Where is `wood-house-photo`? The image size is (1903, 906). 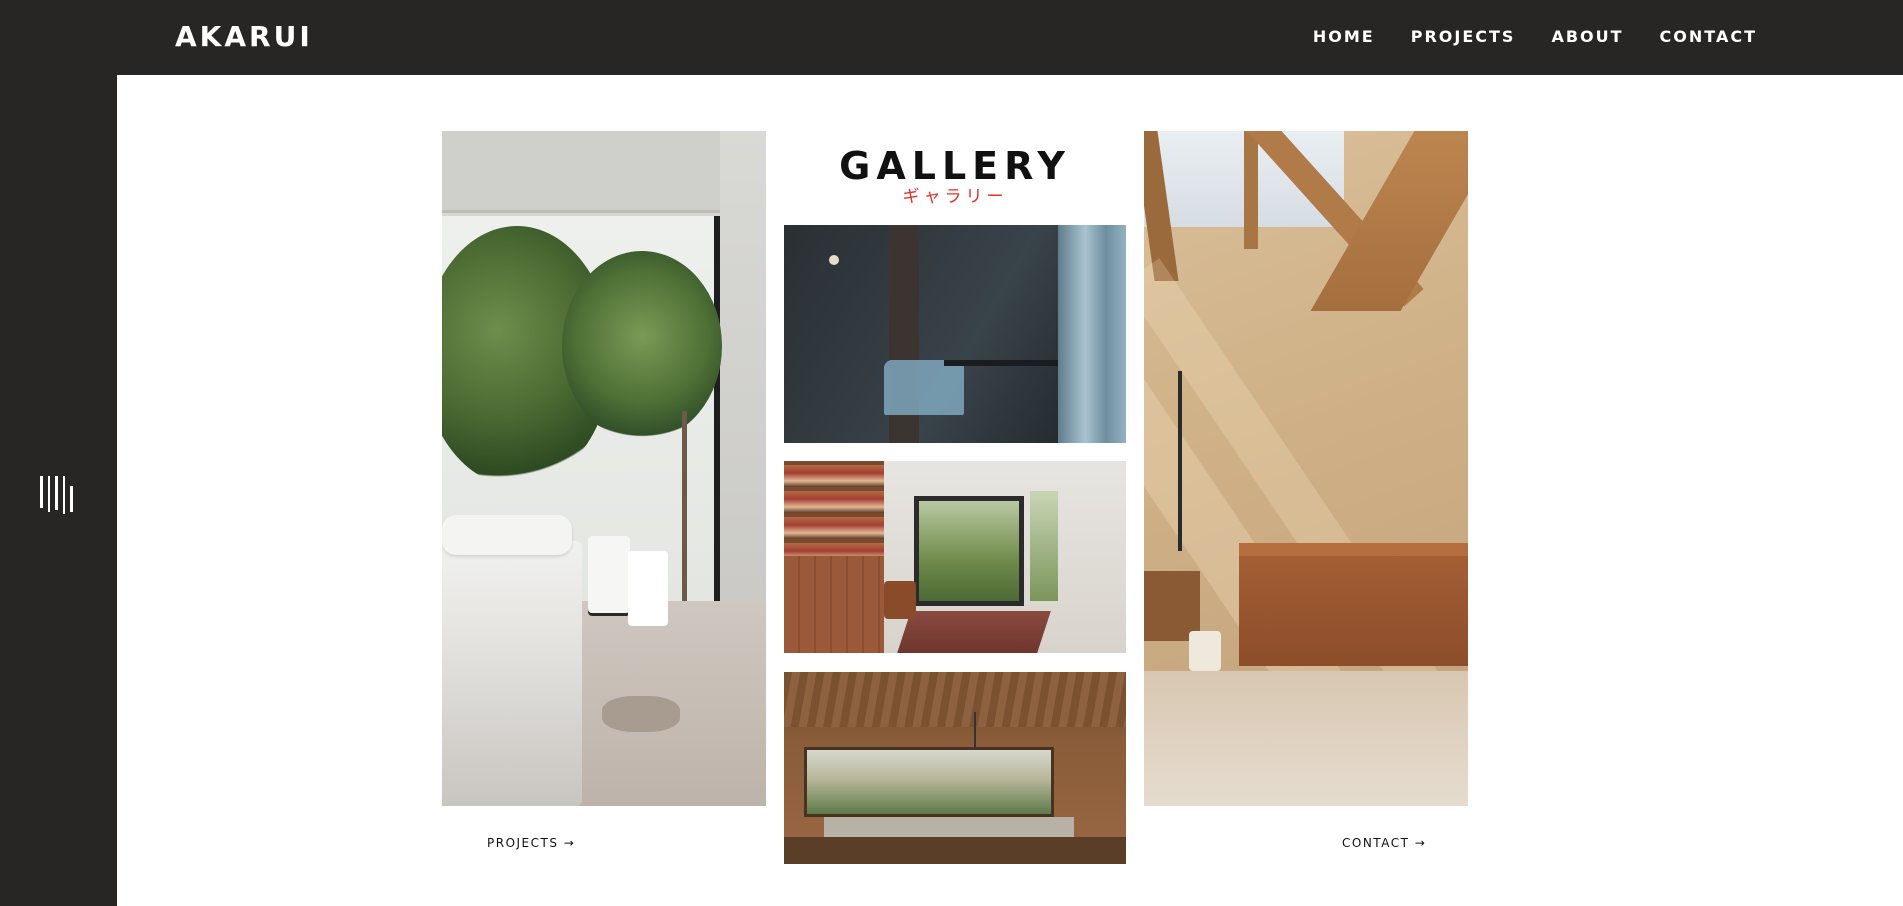 wood-house-photo is located at coordinates (955, 768).